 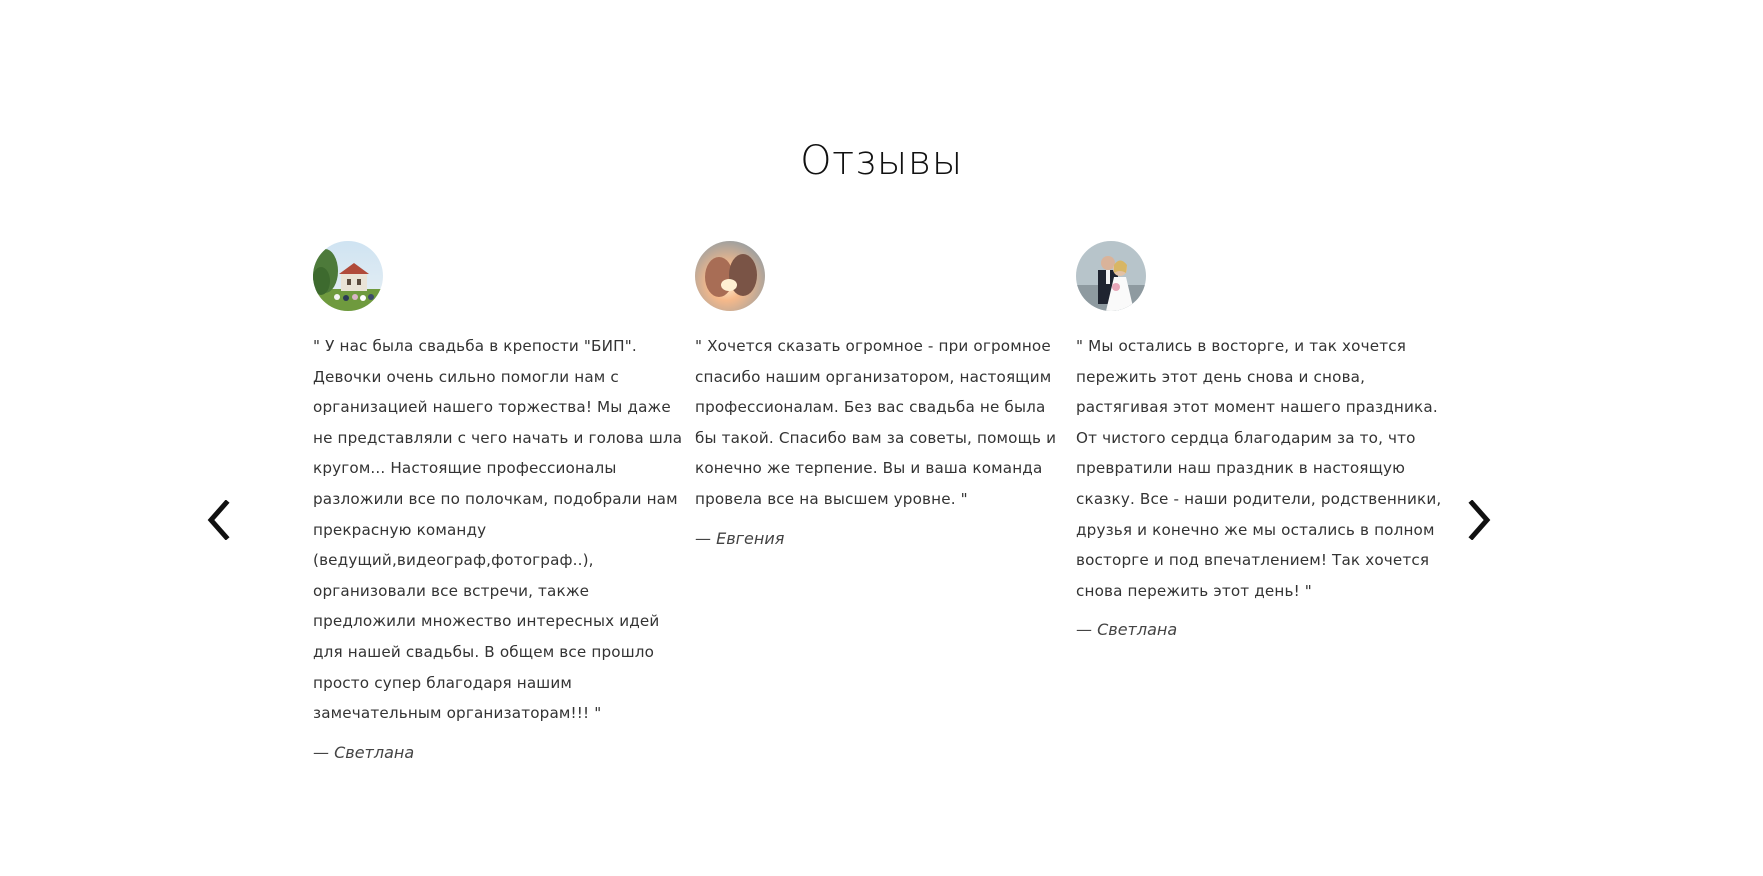 I want to click on carousel-prev-button, so click(x=218, y=520).